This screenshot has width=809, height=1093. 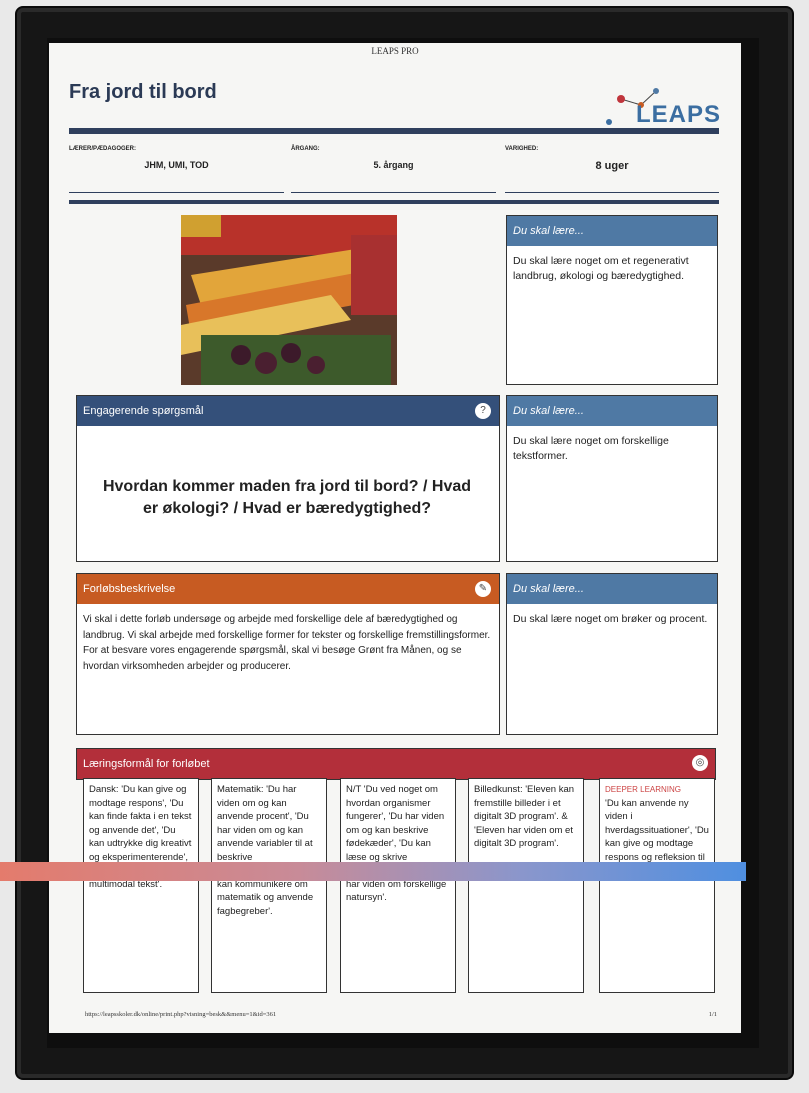 What do you see at coordinates (103, 149) in the screenshot?
I see `teacher-label: LÆRER/PÆDAGOGER:` at bounding box center [103, 149].